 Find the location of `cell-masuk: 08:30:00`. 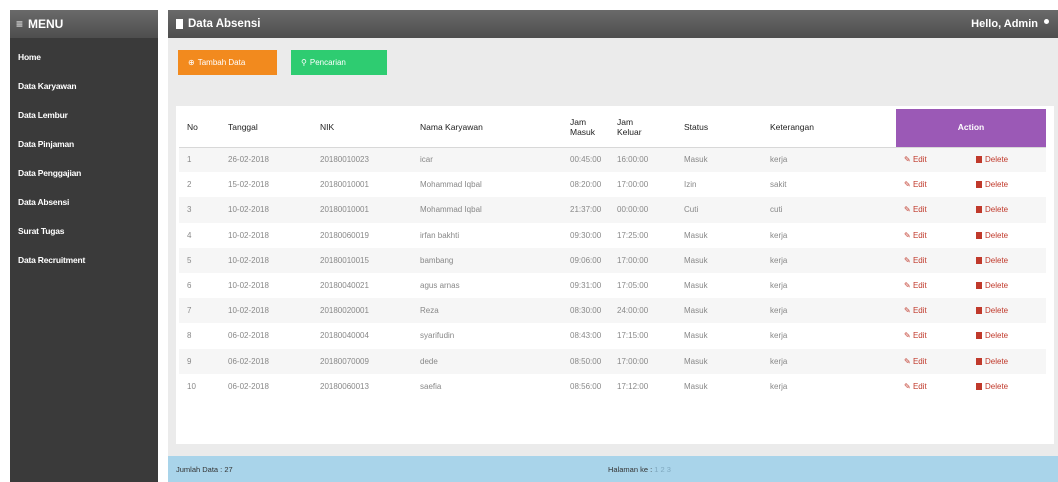

cell-masuk: 08:30:00 is located at coordinates (585, 311).